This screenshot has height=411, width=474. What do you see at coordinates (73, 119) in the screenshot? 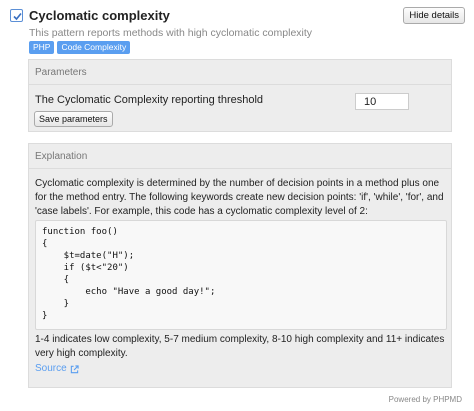
I see `save-parameters-button: Save parameters` at bounding box center [73, 119].